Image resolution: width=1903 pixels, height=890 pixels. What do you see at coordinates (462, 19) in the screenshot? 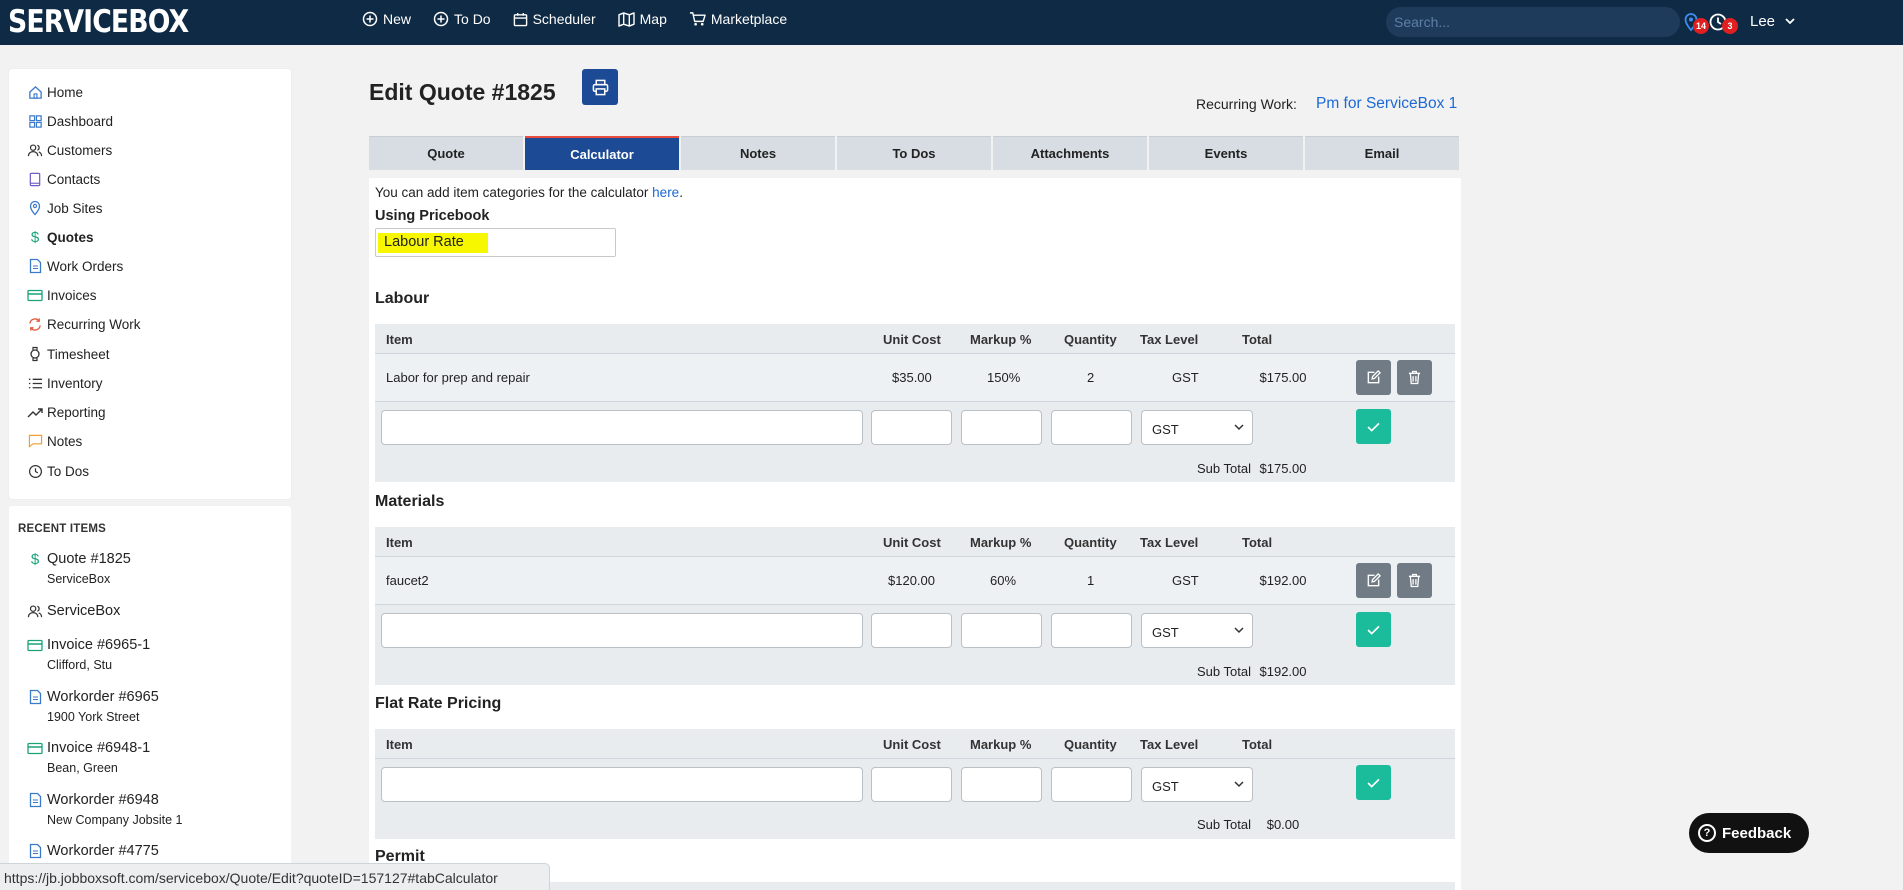
I see `nav-todo: To Do` at bounding box center [462, 19].